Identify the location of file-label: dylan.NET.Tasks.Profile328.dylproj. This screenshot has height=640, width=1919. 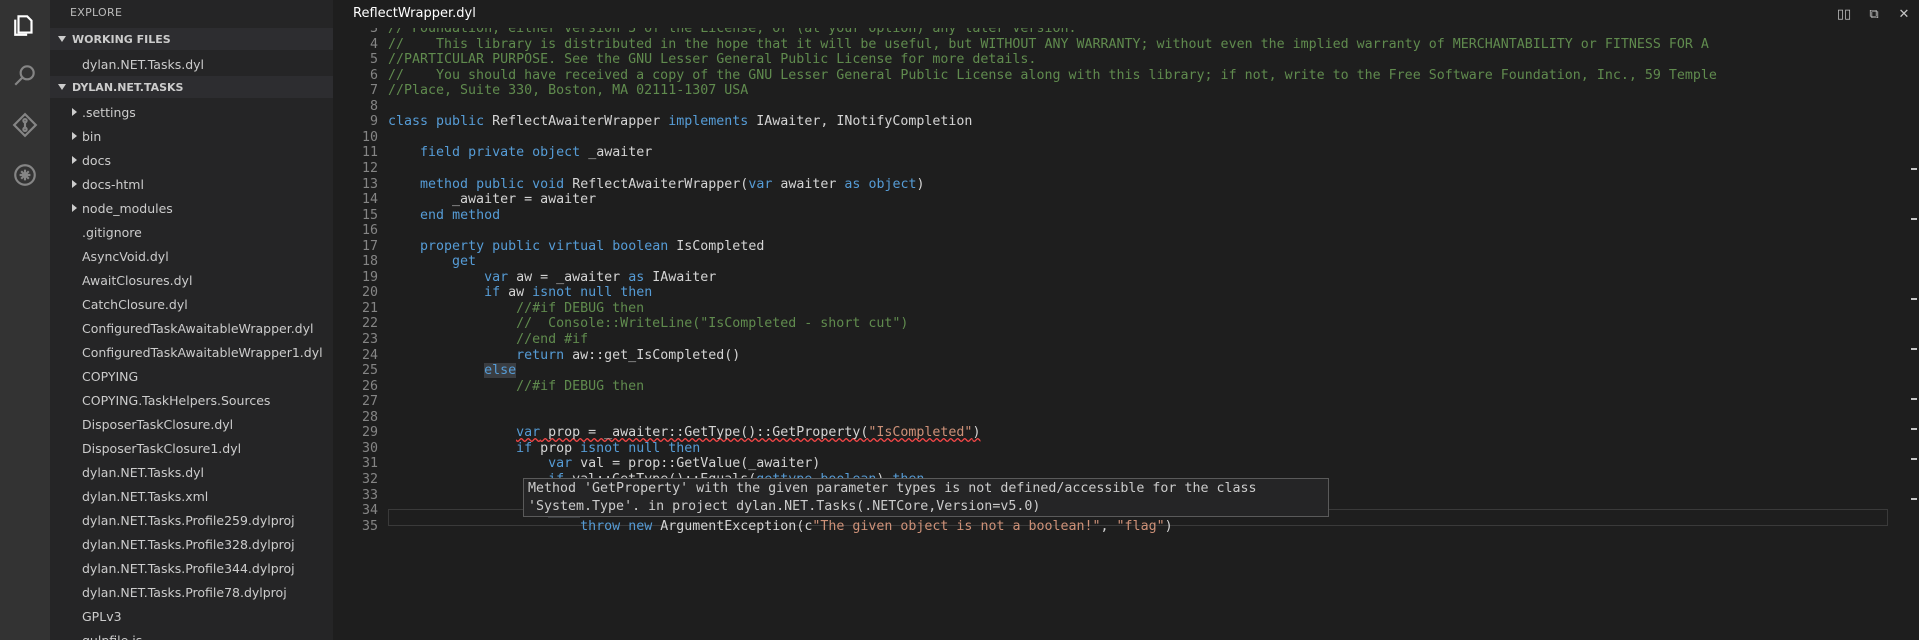
(188, 544).